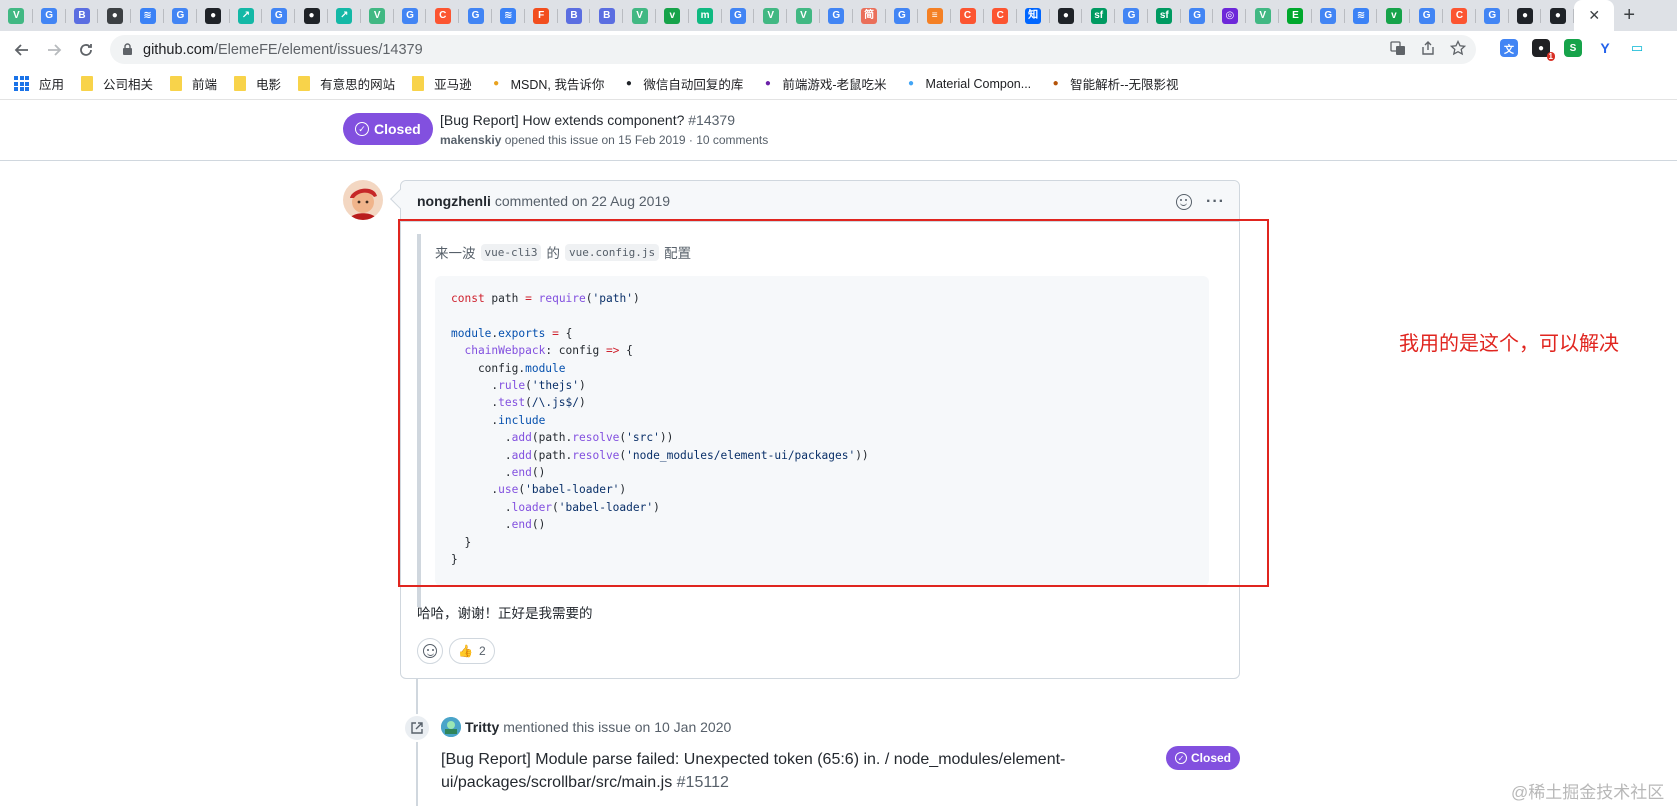 This screenshot has width=1677, height=806. What do you see at coordinates (1525, 15) in the screenshot?
I see `tab-46: ●` at bounding box center [1525, 15].